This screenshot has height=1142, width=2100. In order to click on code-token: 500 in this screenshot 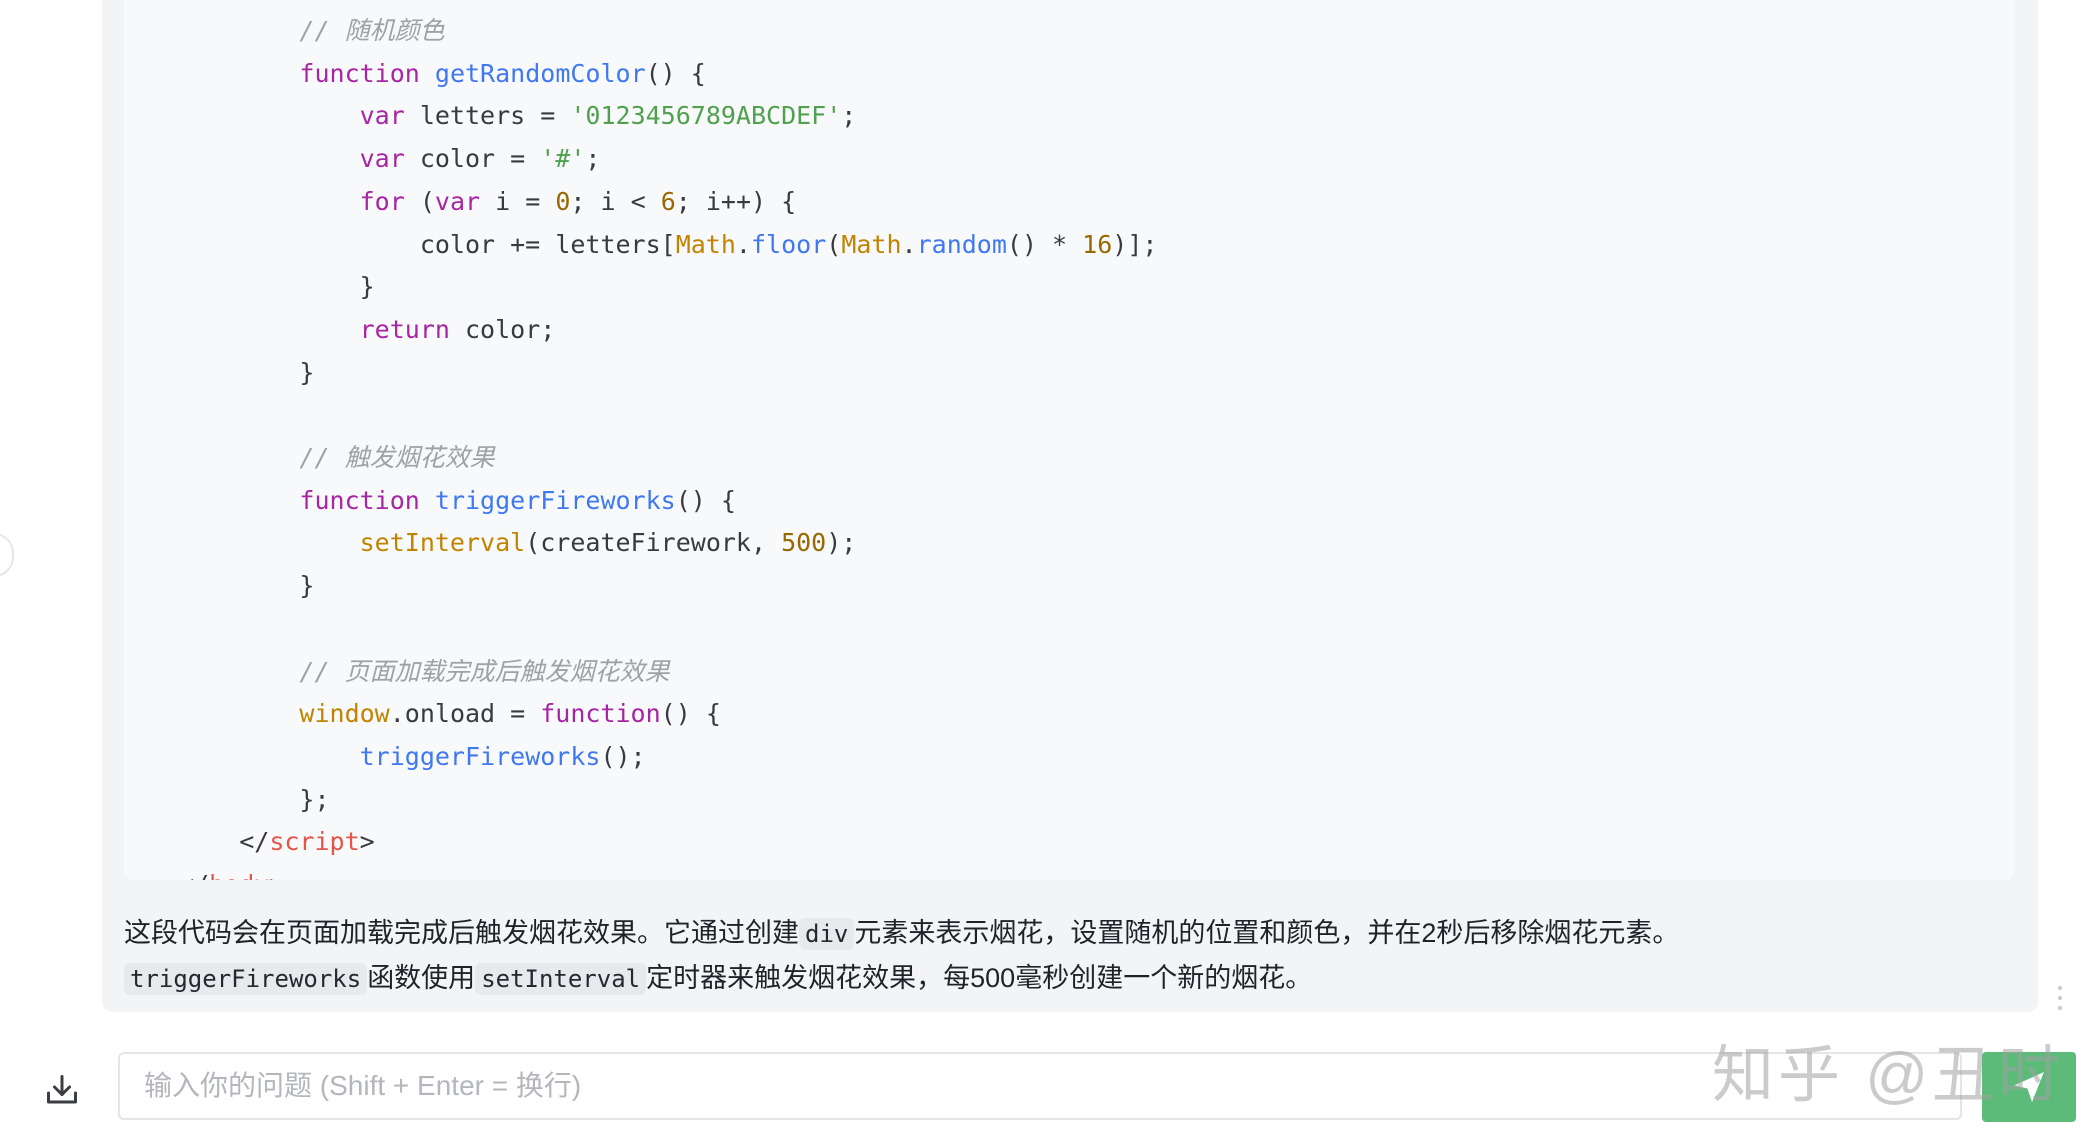, I will do `click(804, 543)`.